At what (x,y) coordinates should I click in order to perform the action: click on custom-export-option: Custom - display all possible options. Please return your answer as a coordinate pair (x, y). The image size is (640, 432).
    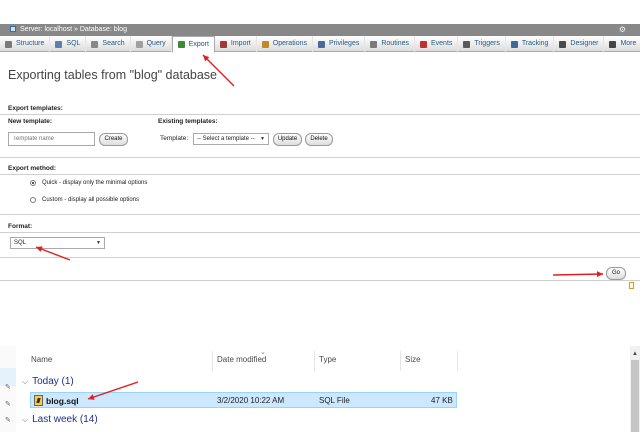
    Looking at the image, I should click on (84, 200).